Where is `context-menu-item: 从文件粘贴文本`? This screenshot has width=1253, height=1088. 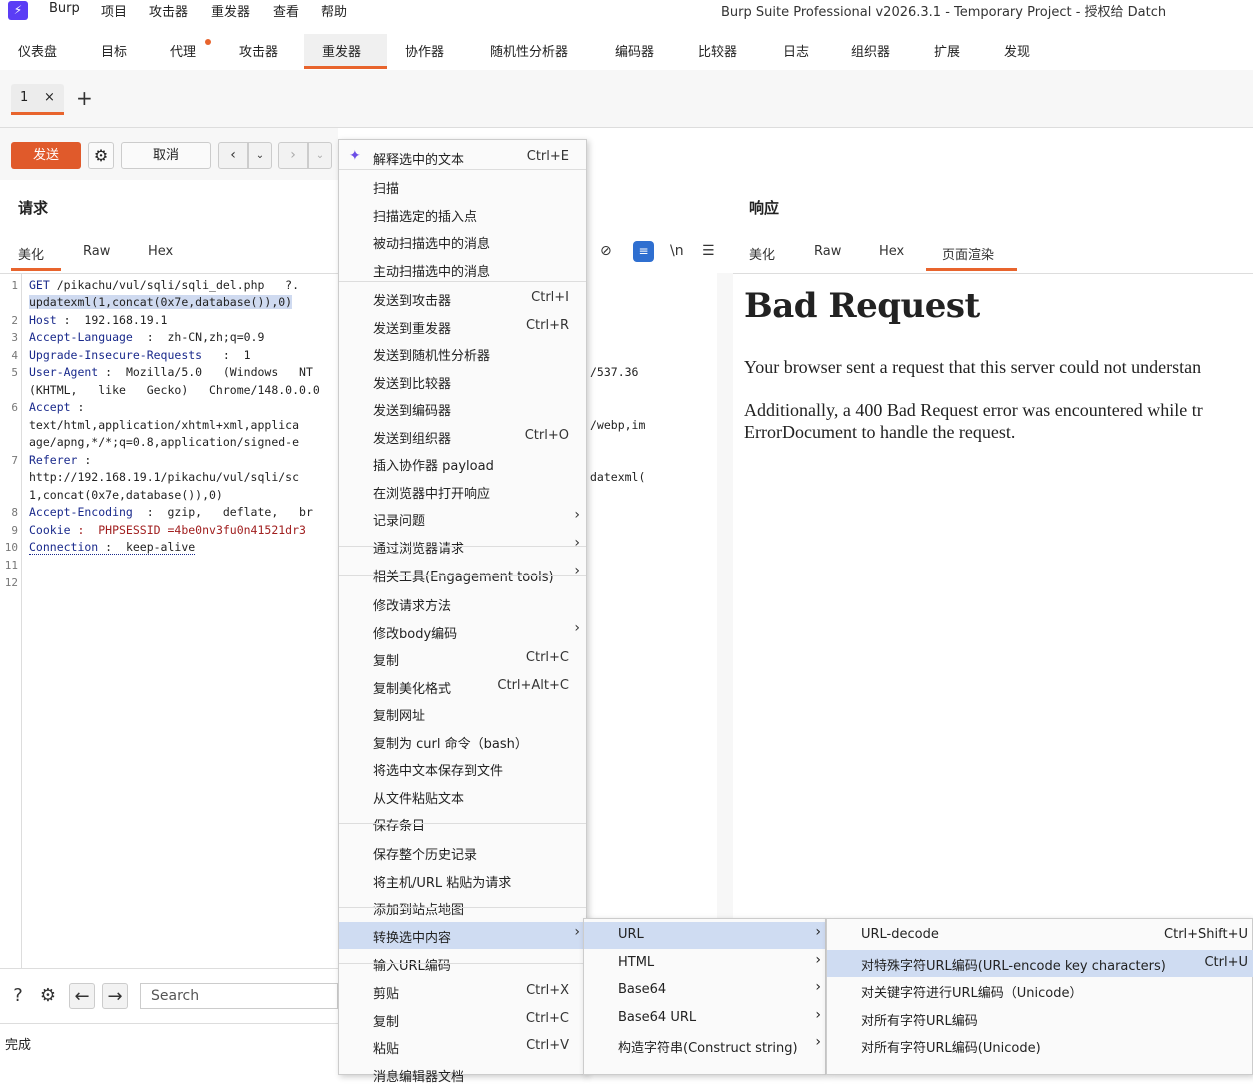 context-menu-item: 从文件粘贴文本 is located at coordinates (462, 796).